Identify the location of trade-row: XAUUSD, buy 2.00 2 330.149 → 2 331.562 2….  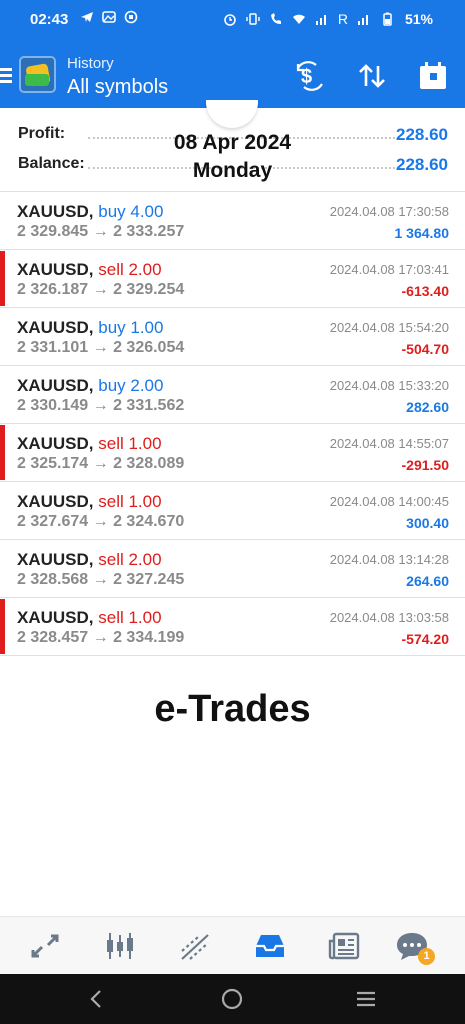
(232, 395).